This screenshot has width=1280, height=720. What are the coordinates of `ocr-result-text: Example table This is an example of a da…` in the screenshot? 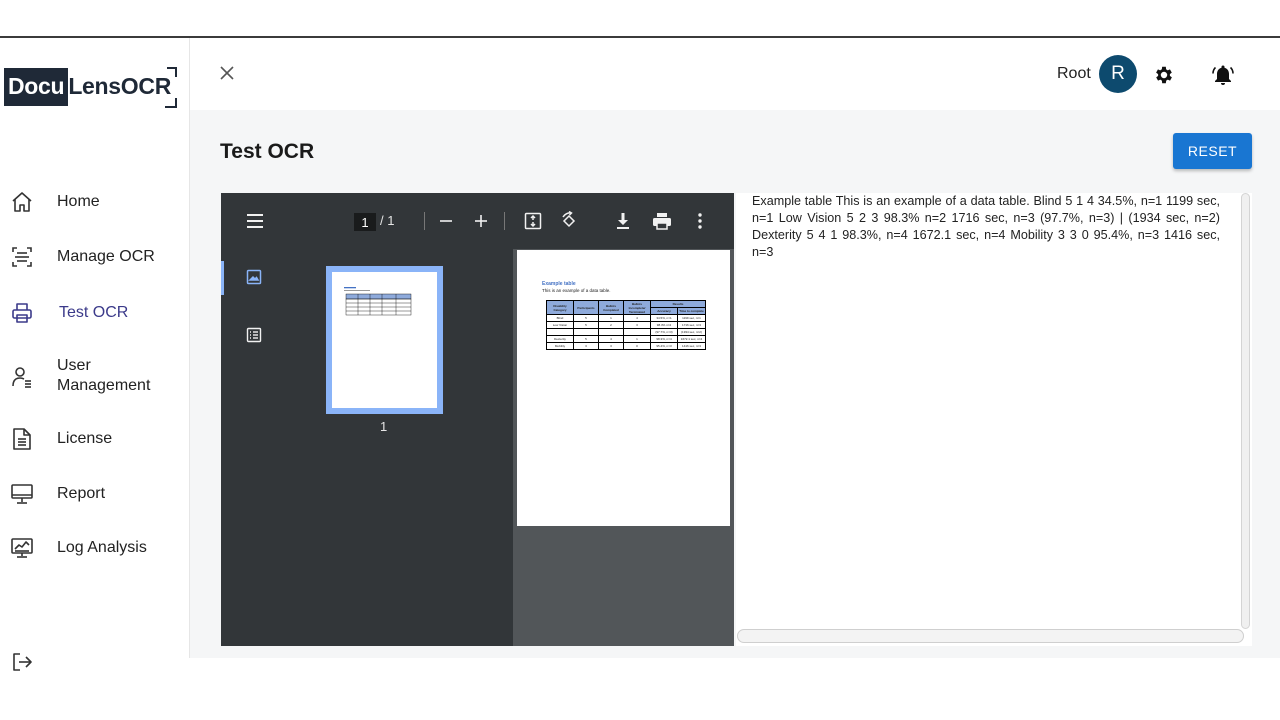 It's located at (986, 226).